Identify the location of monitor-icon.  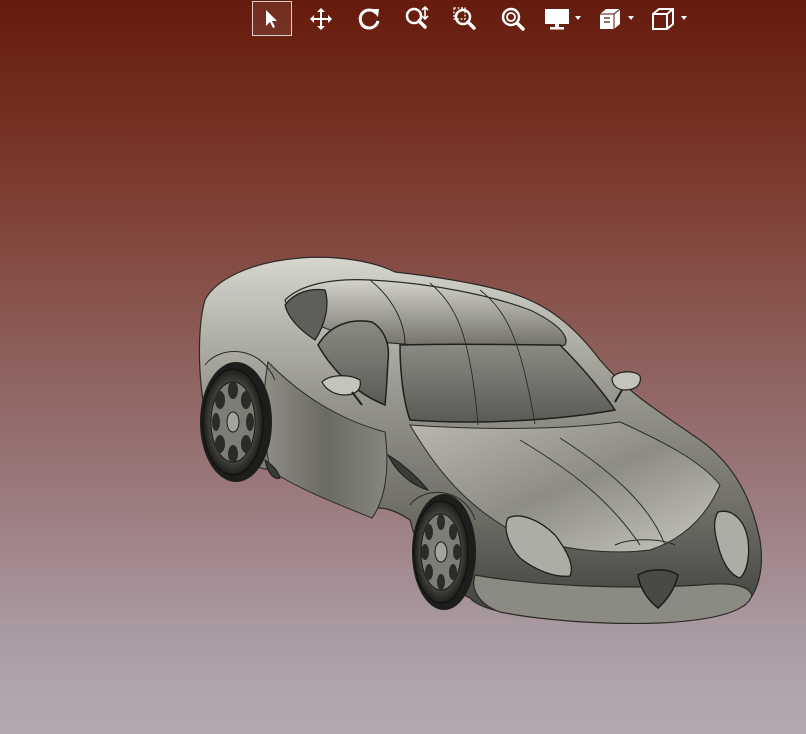
(557, 18).